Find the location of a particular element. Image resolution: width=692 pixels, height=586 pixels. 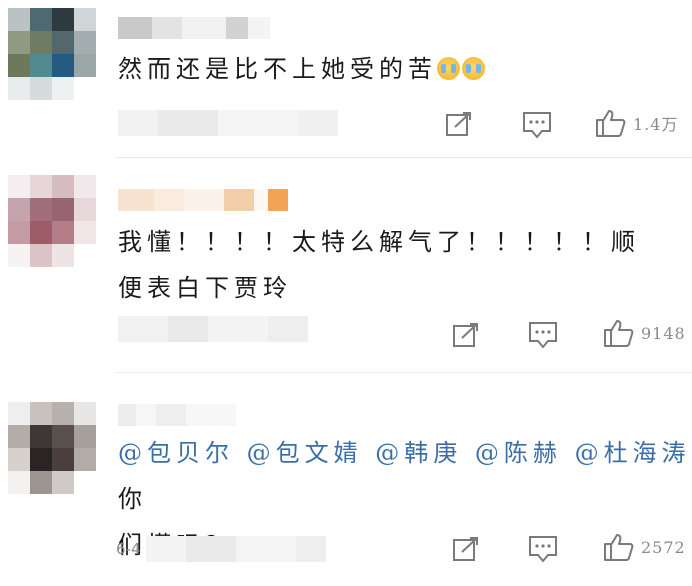

like-count: 2572 is located at coordinates (663, 547).